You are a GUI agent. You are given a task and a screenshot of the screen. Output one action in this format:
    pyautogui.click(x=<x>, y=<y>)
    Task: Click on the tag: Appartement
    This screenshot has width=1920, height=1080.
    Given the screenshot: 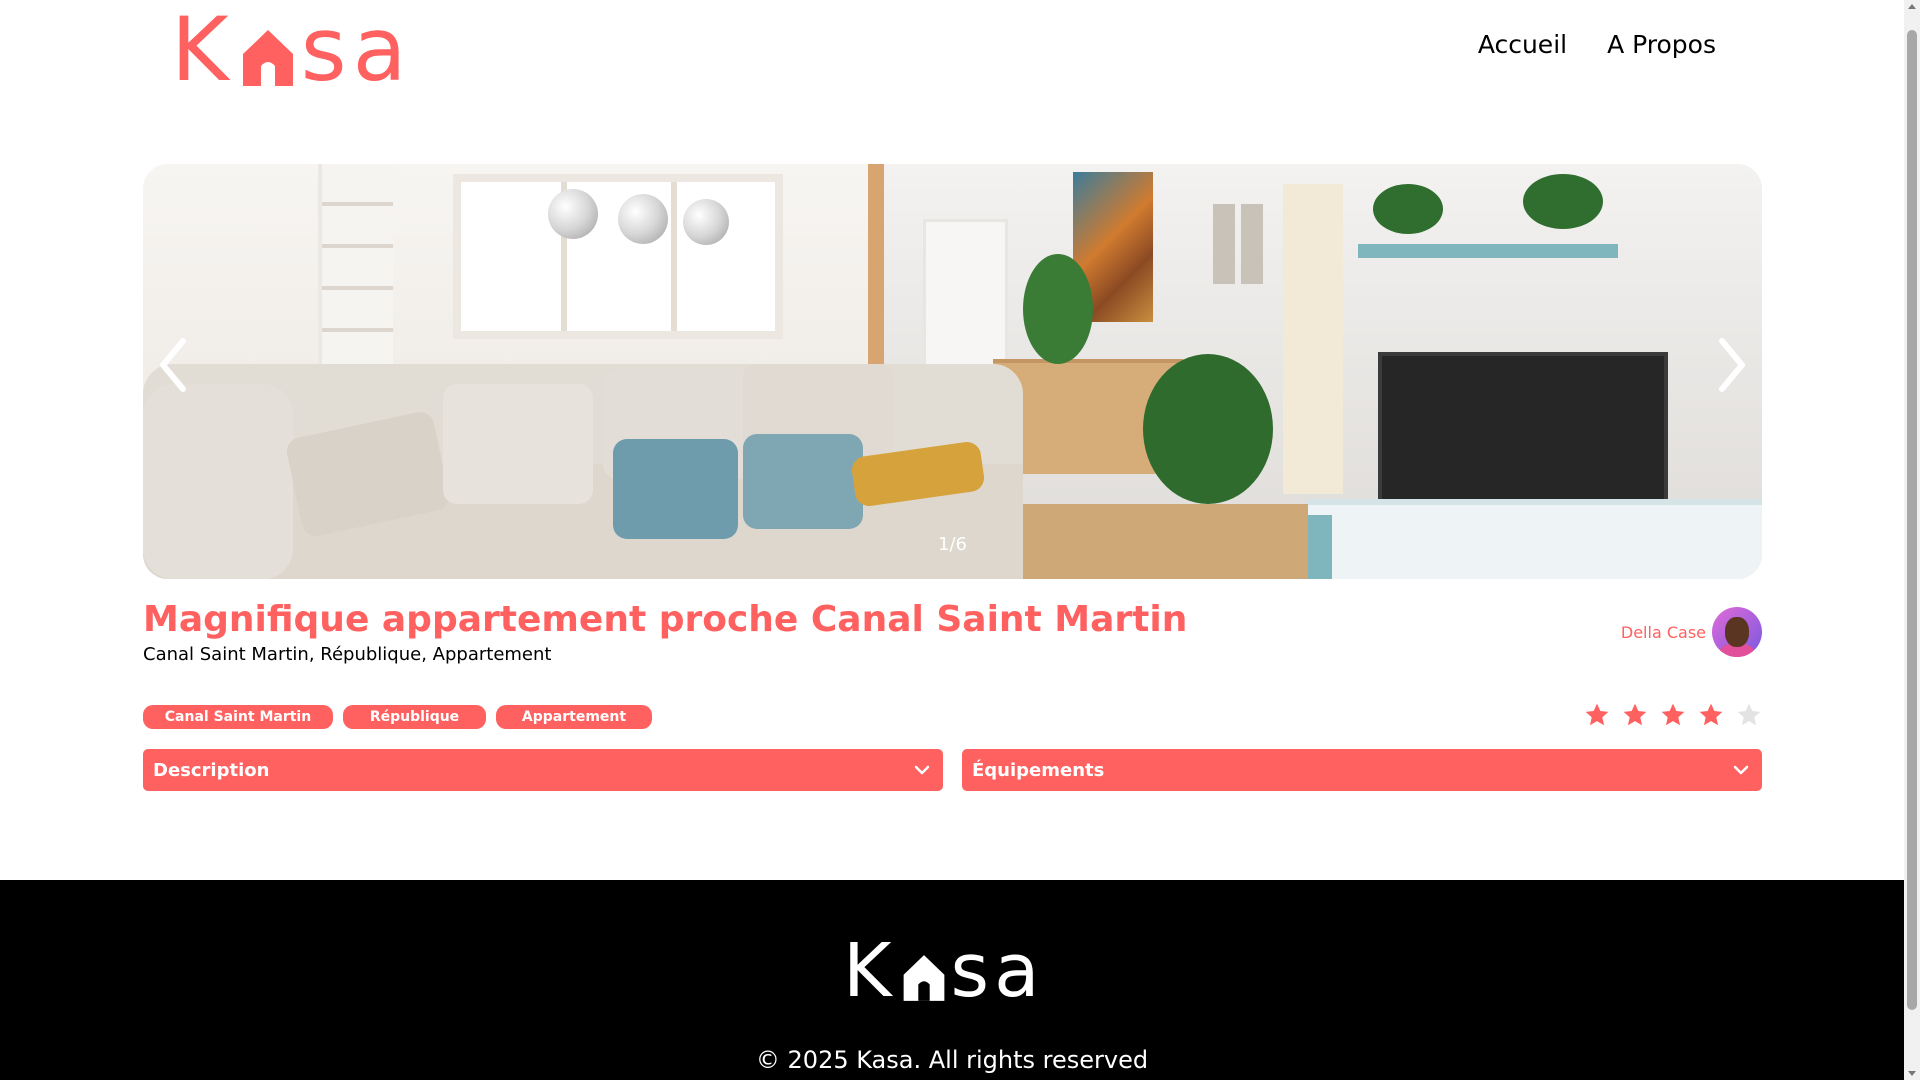 What is the action you would take?
    pyautogui.click(x=574, y=717)
    